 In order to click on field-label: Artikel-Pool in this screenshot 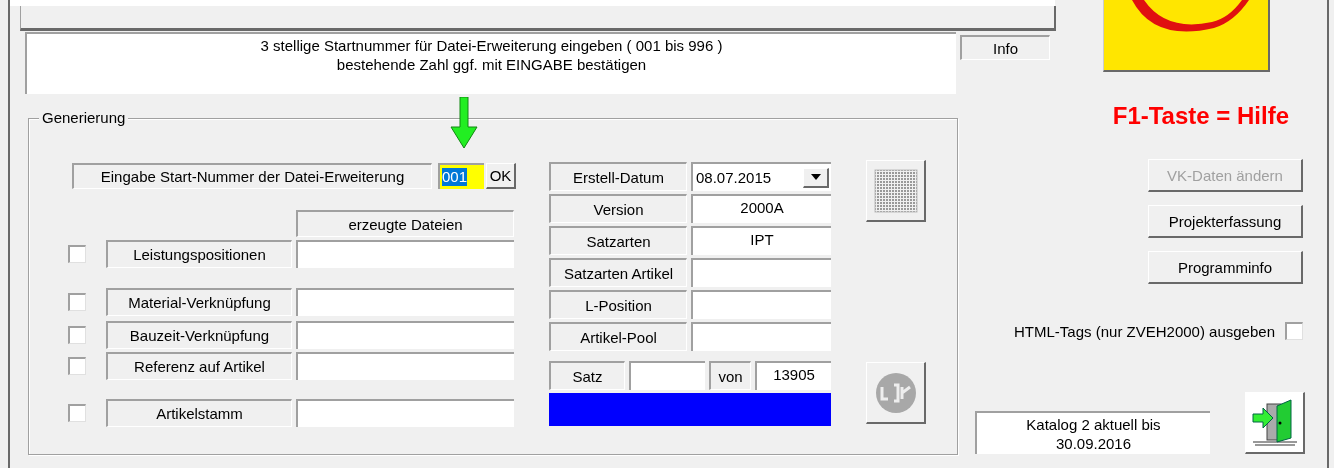, I will do `click(618, 336)`.